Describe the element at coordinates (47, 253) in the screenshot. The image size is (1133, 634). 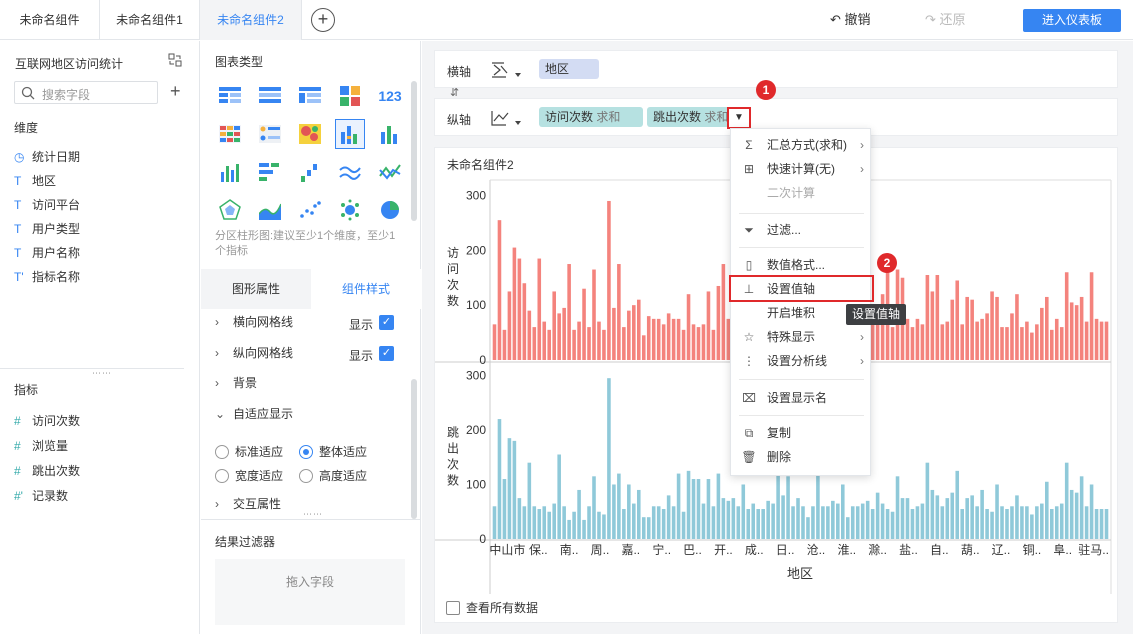
I see `dimension-item: T 用户名称` at that location.